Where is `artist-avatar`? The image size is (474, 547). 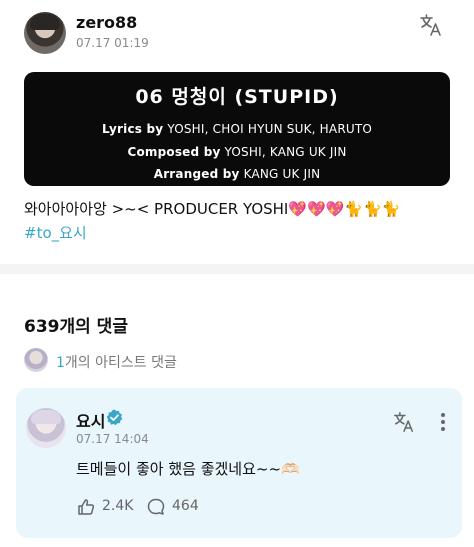 artist-avatar is located at coordinates (46, 428).